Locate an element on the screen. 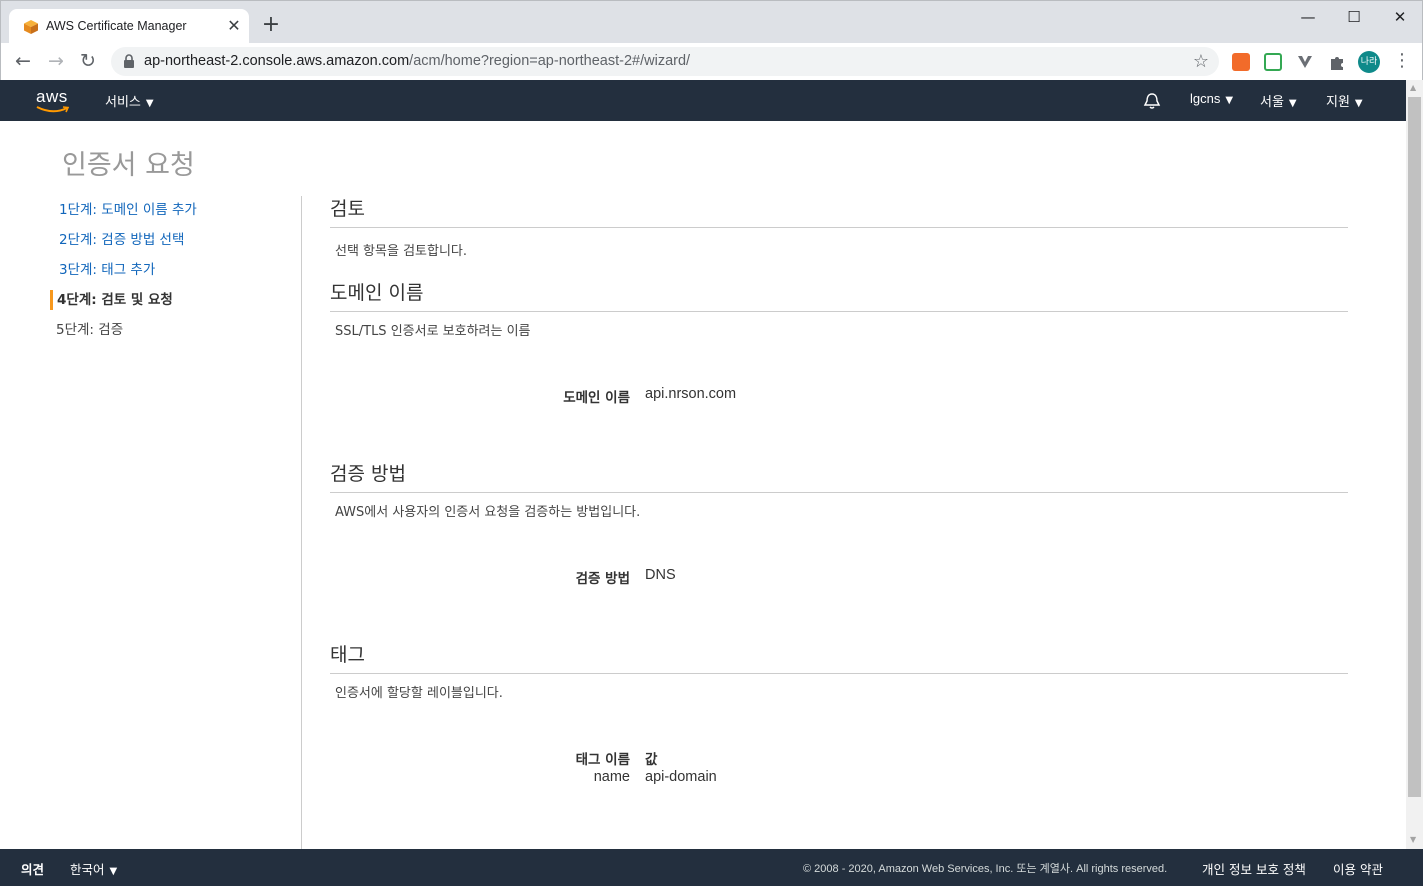 The height and width of the screenshot is (886, 1423). review-heading: 검토 is located at coordinates (839, 211).